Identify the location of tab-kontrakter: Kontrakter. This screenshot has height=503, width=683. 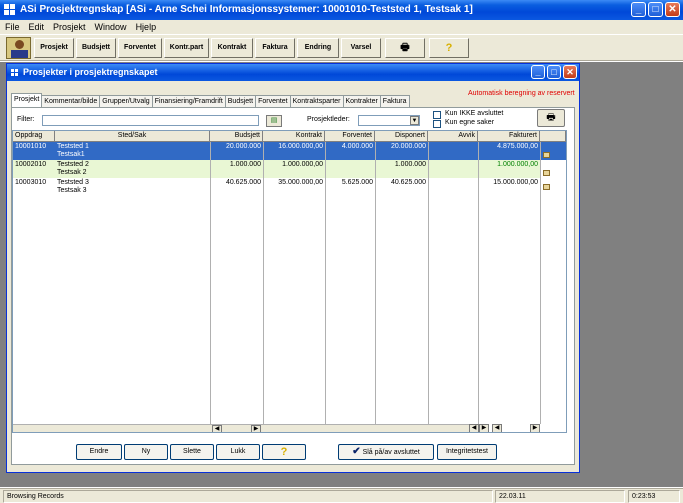
(361, 101).